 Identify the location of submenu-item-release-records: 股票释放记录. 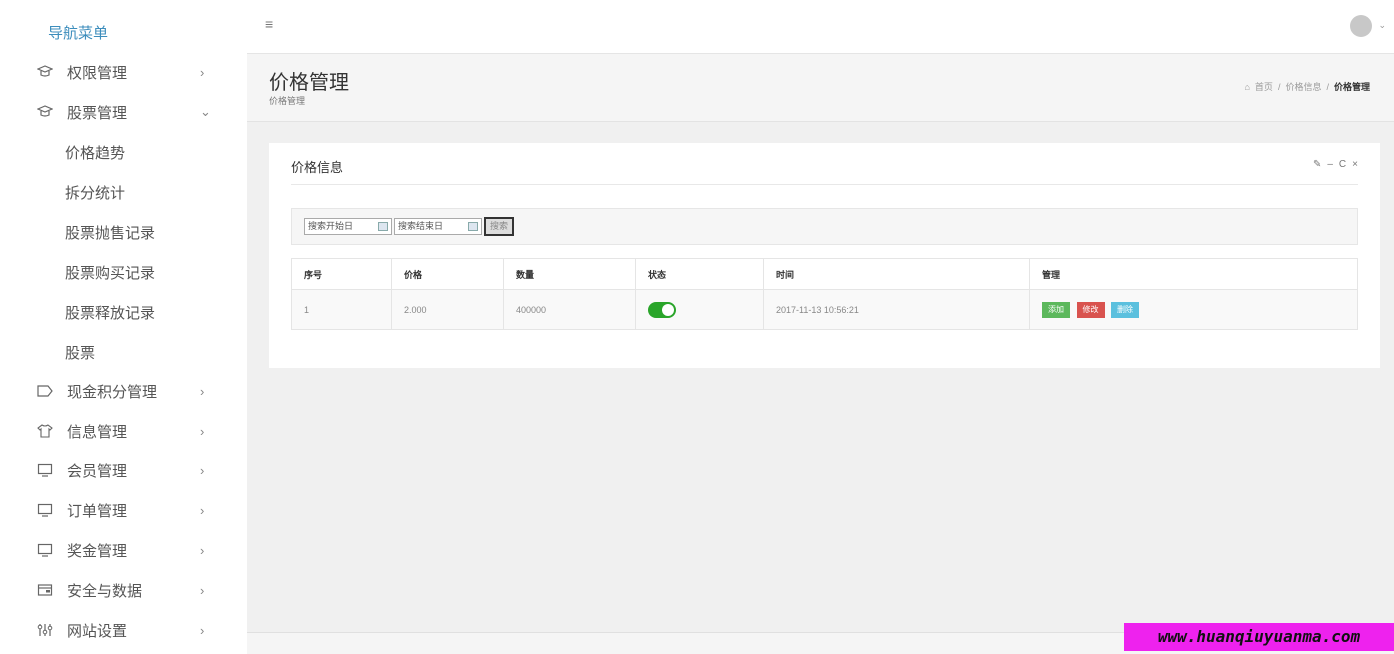
(110, 312).